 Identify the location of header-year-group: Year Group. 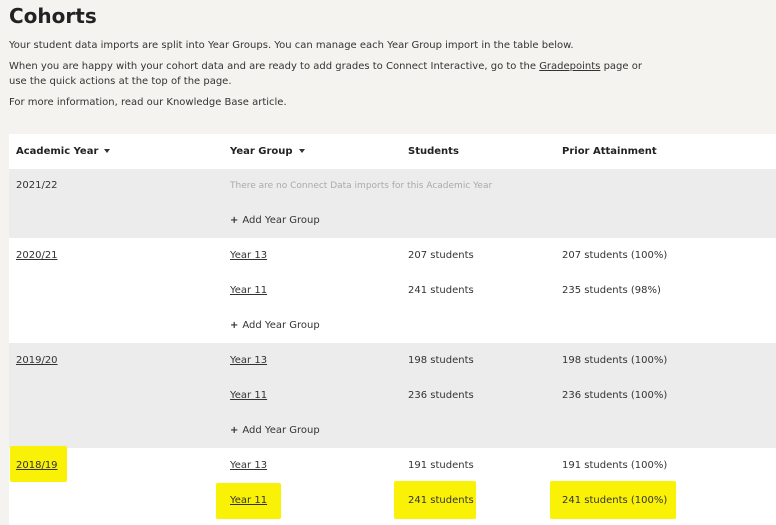
(267, 152).